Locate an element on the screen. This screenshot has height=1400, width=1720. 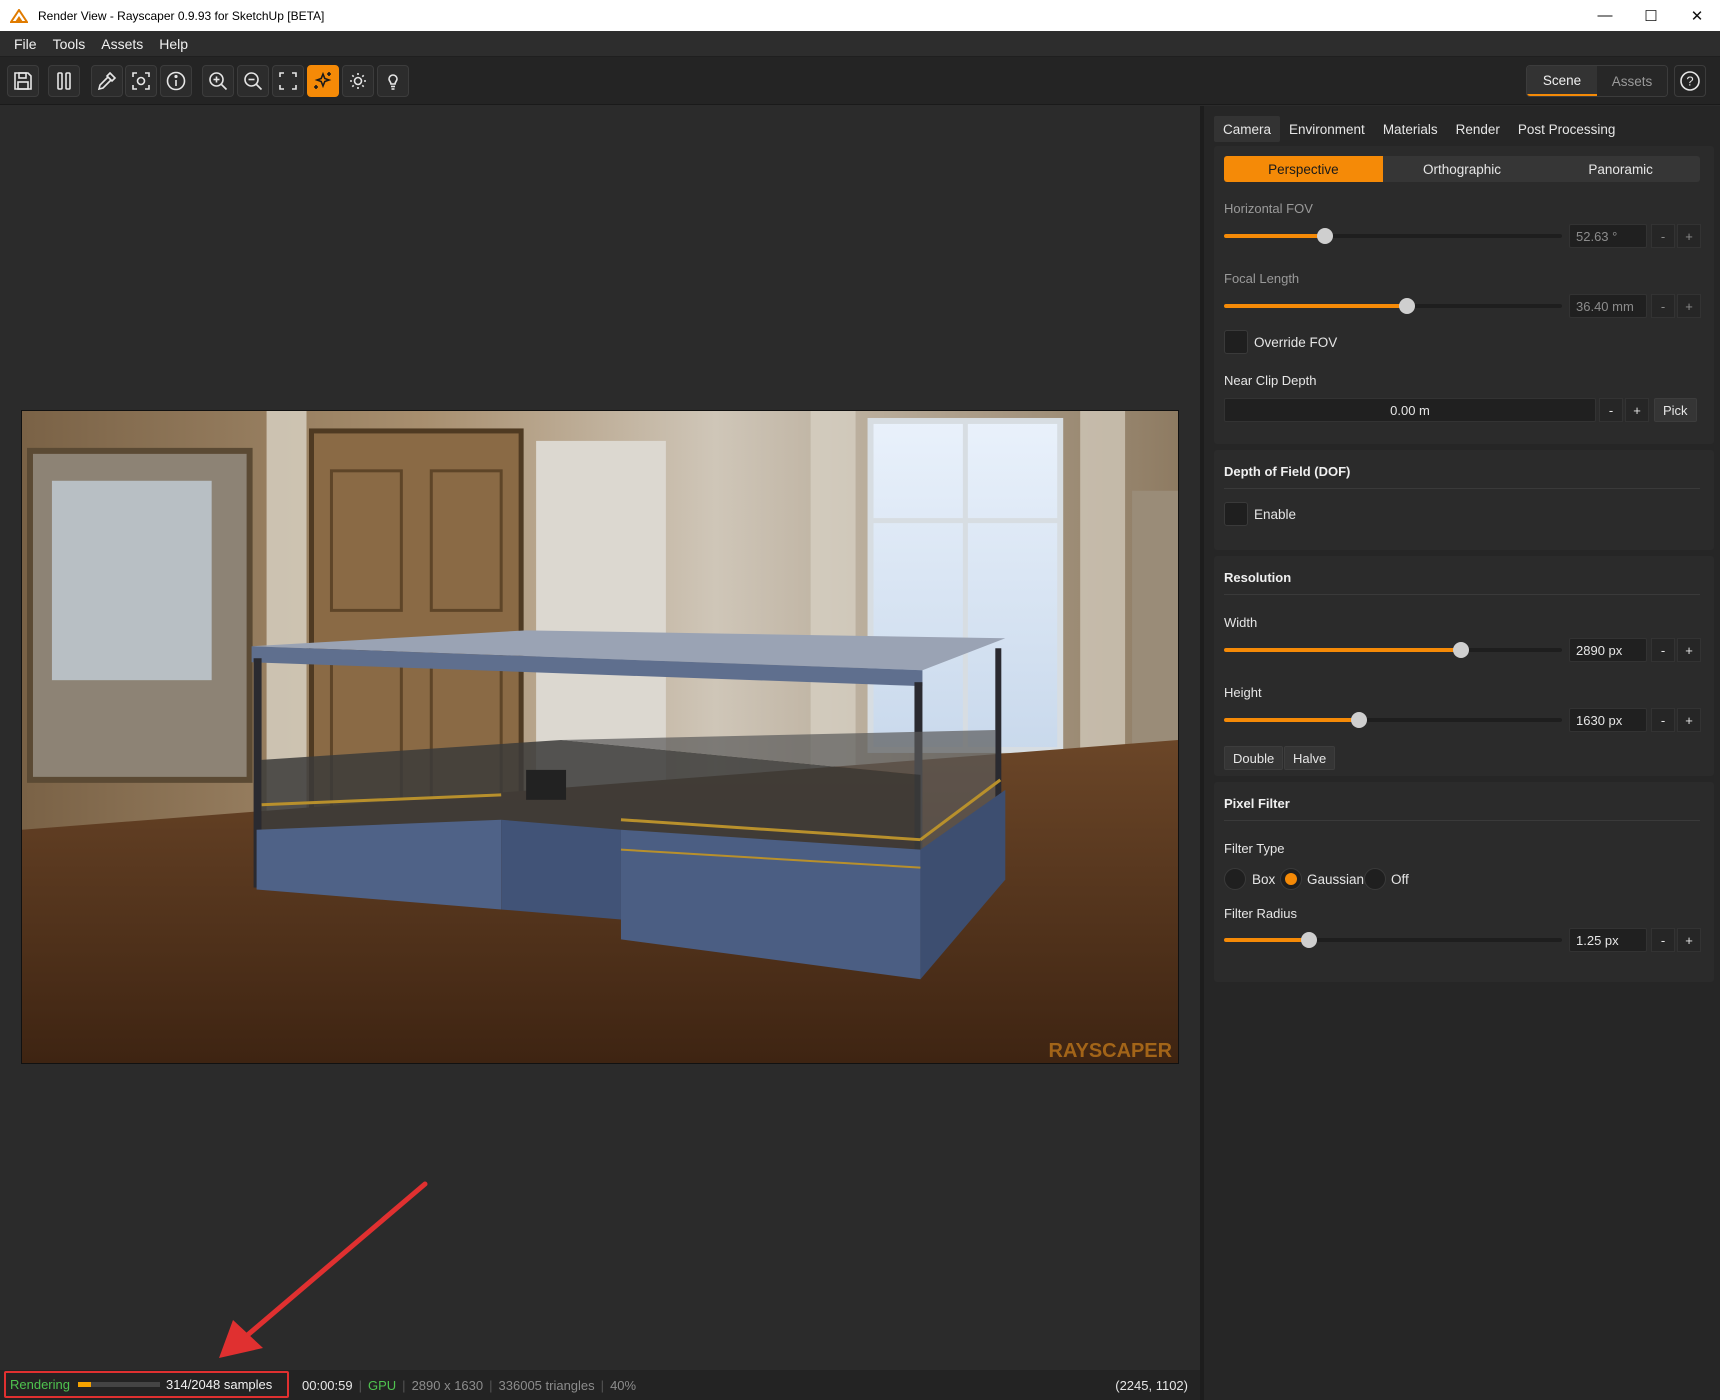
pick-button: Pick is located at coordinates (1675, 410).